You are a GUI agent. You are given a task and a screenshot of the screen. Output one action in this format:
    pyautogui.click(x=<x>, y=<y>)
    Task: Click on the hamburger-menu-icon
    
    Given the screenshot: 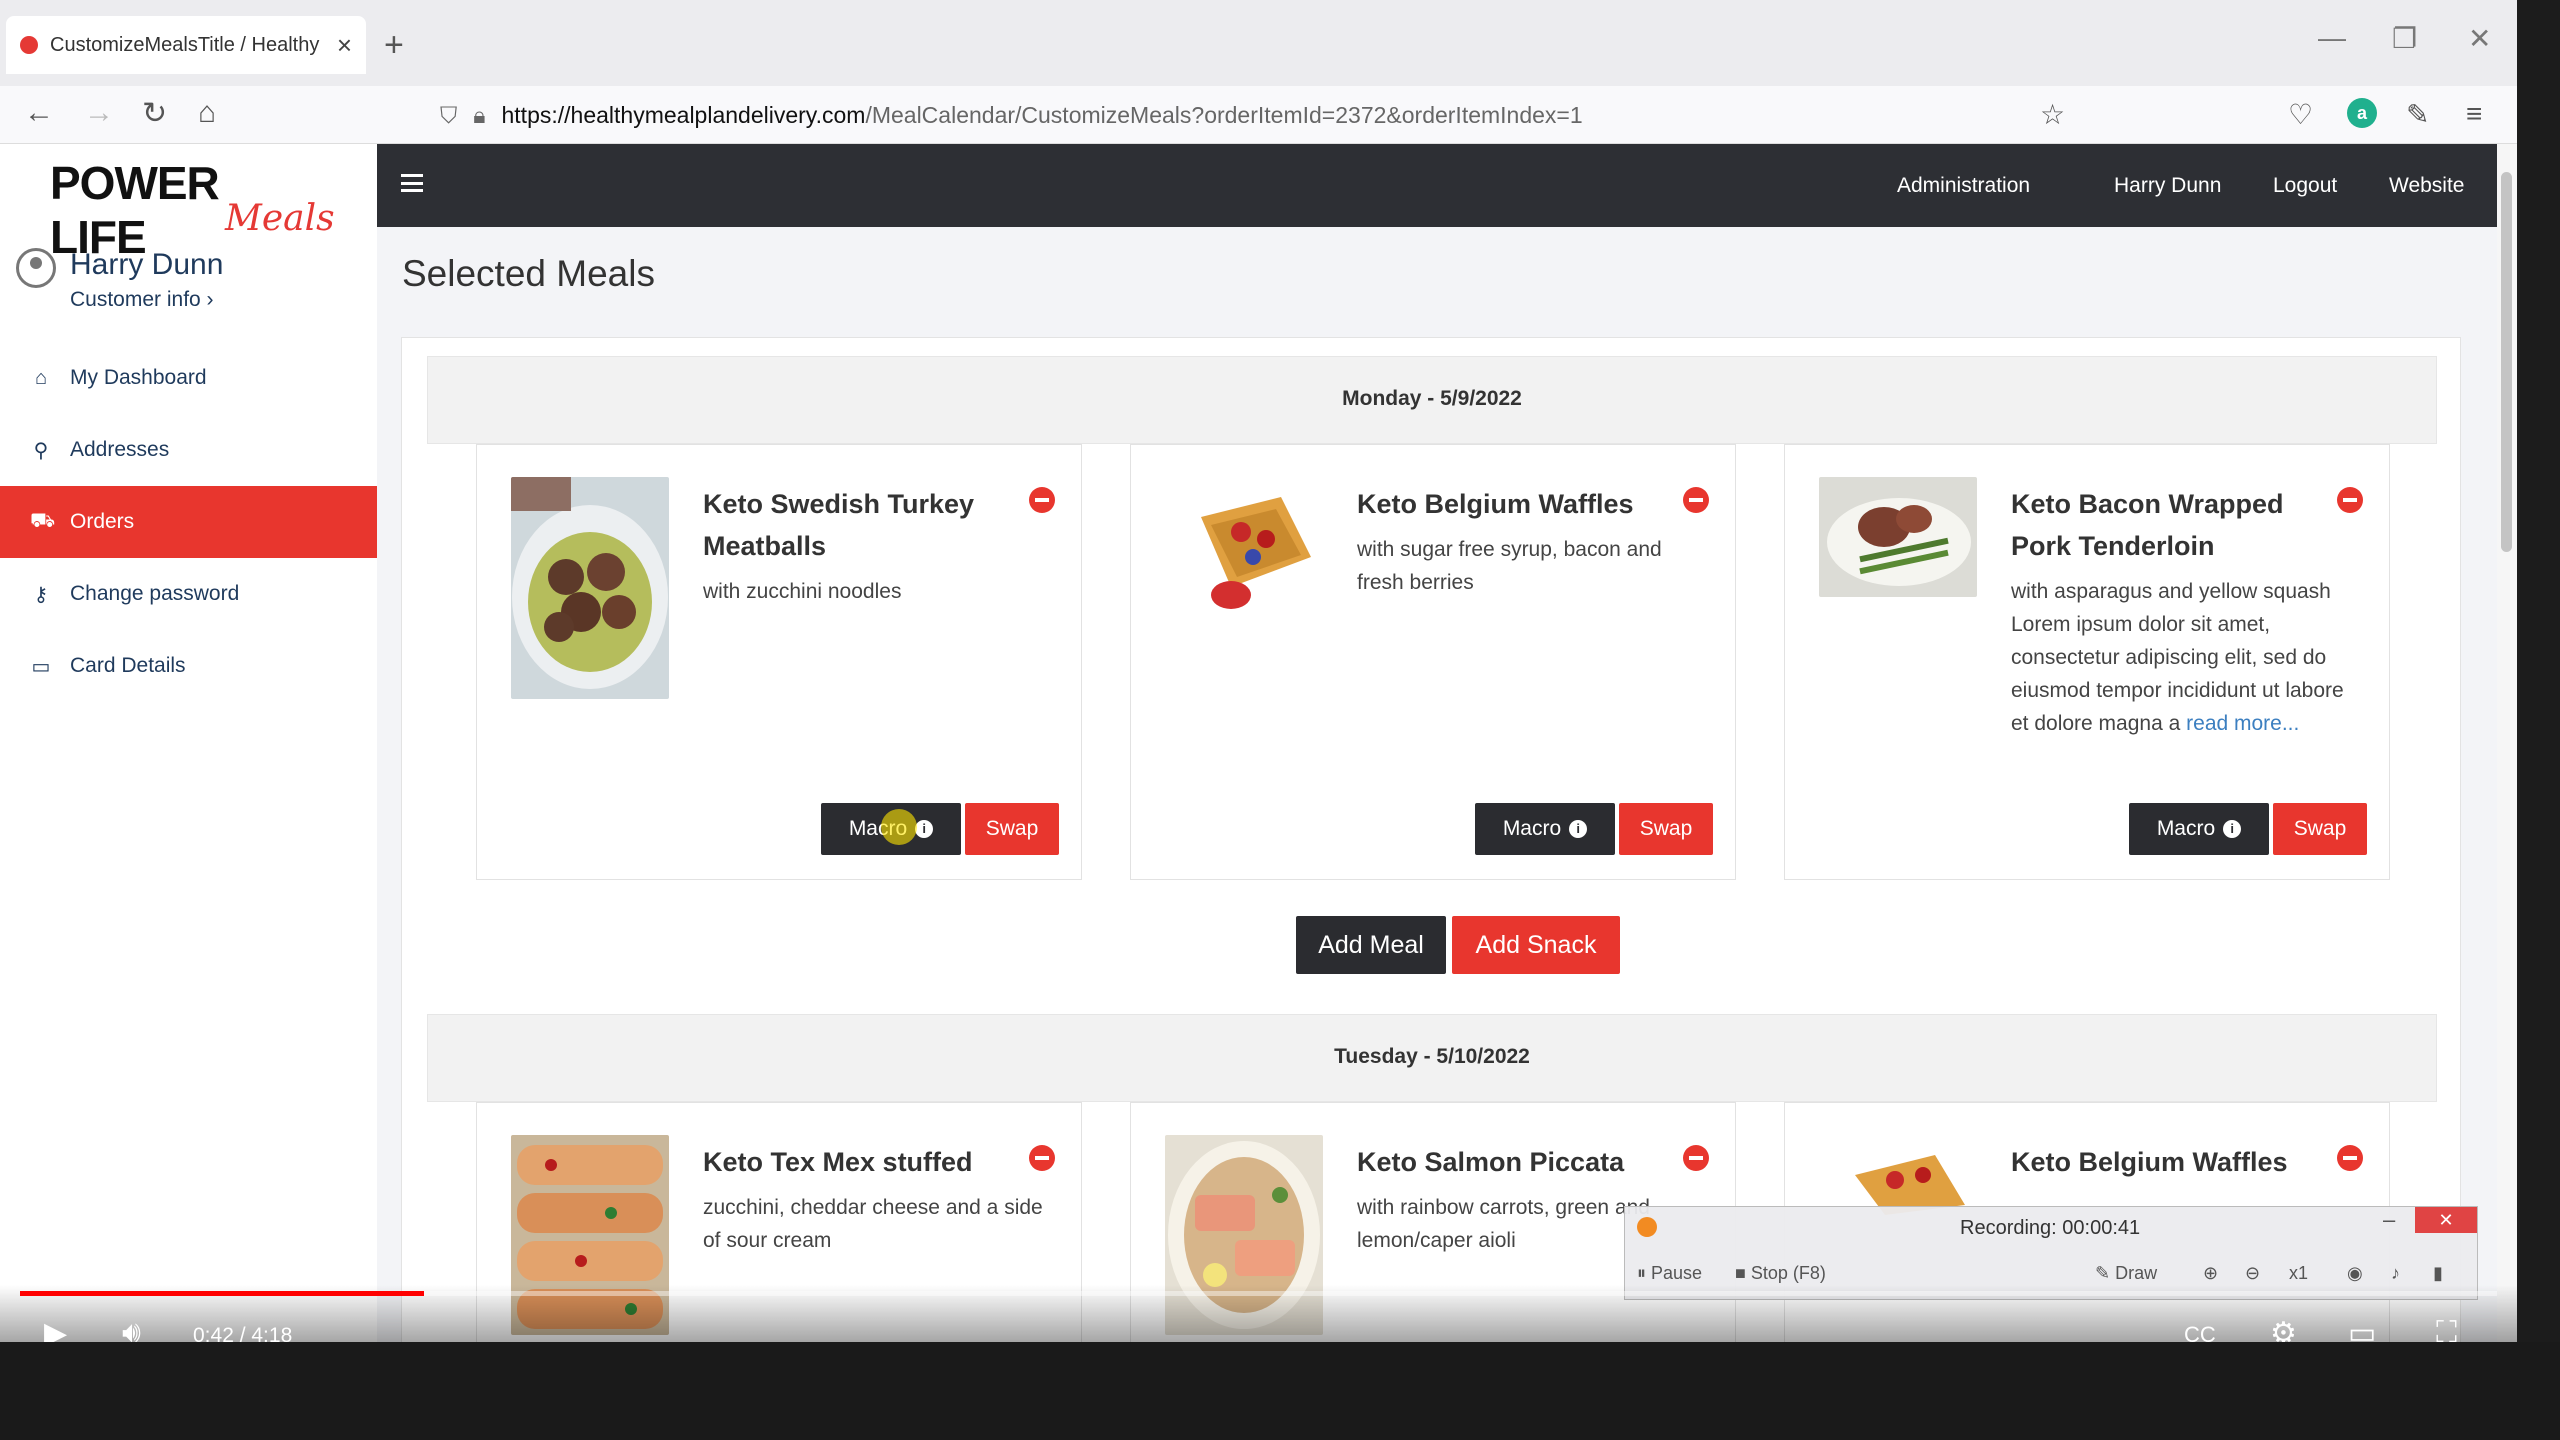 What is the action you would take?
    pyautogui.click(x=412, y=183)
    